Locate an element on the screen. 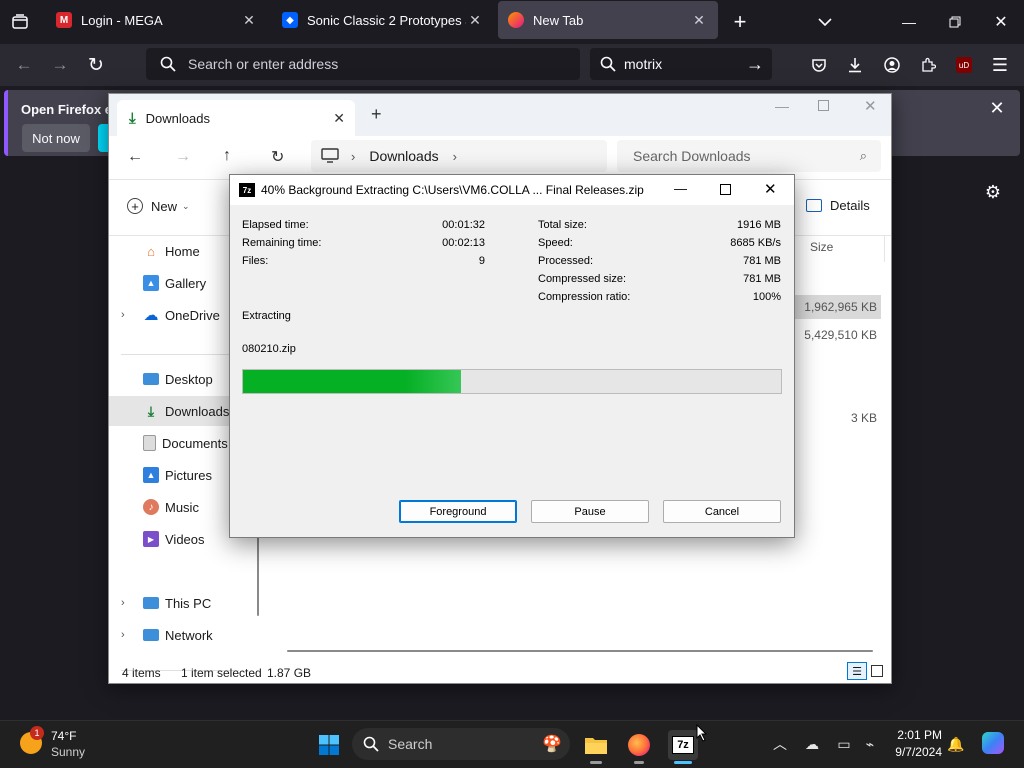  onedrive-tray-icon: ☁ is located at coordinates (812, 744).